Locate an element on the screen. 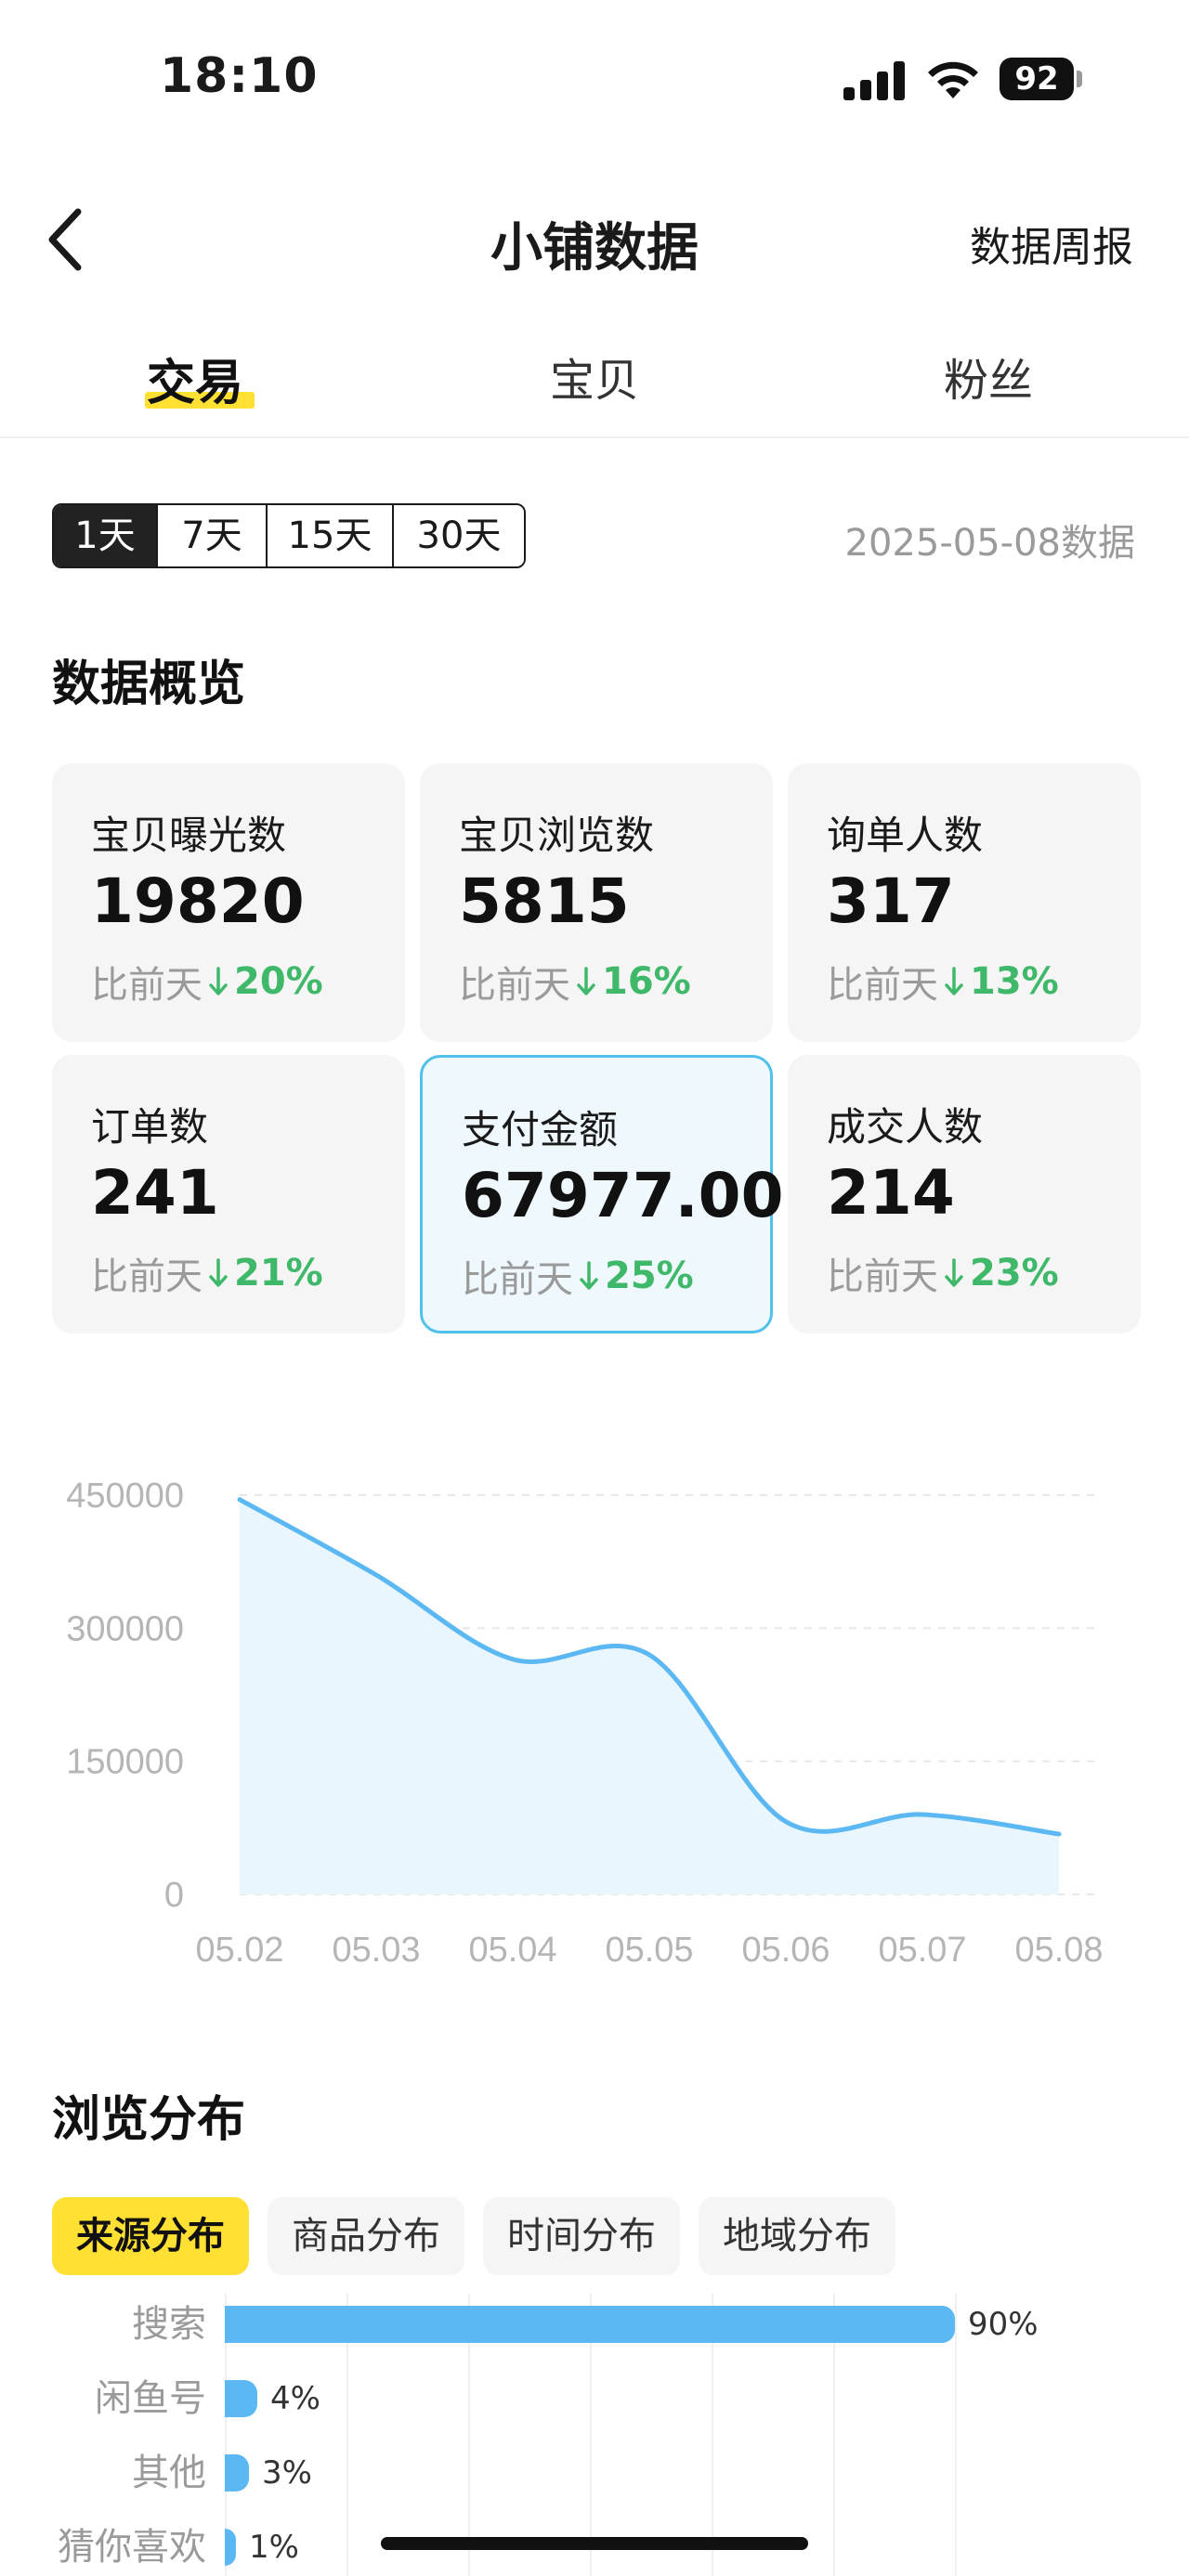 The height and width of the screenshot is (2576, 1189). status-time: 18:10 is located at coordinates (240, 76).